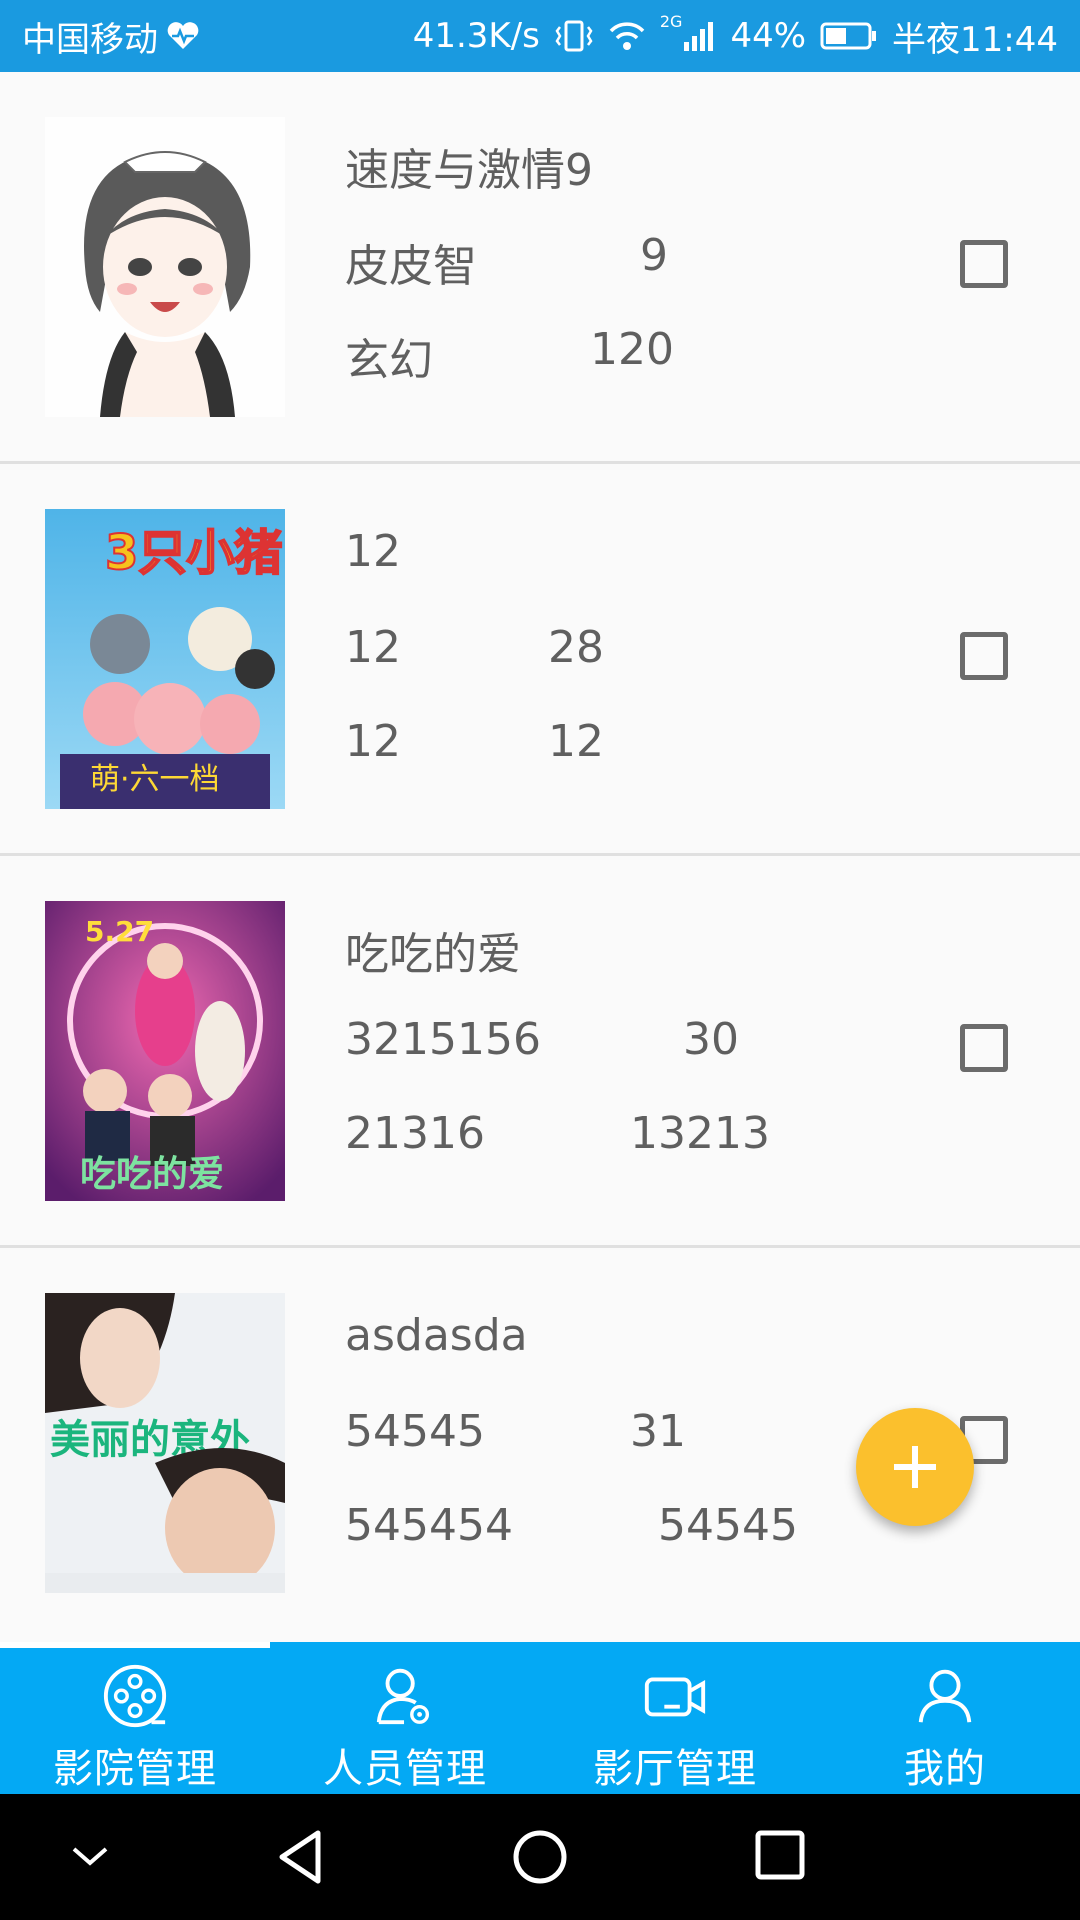 This screenshot has height=1920, width=1080. I want to click on tab-hall-management: 影厅管理, so click(675, 1718).